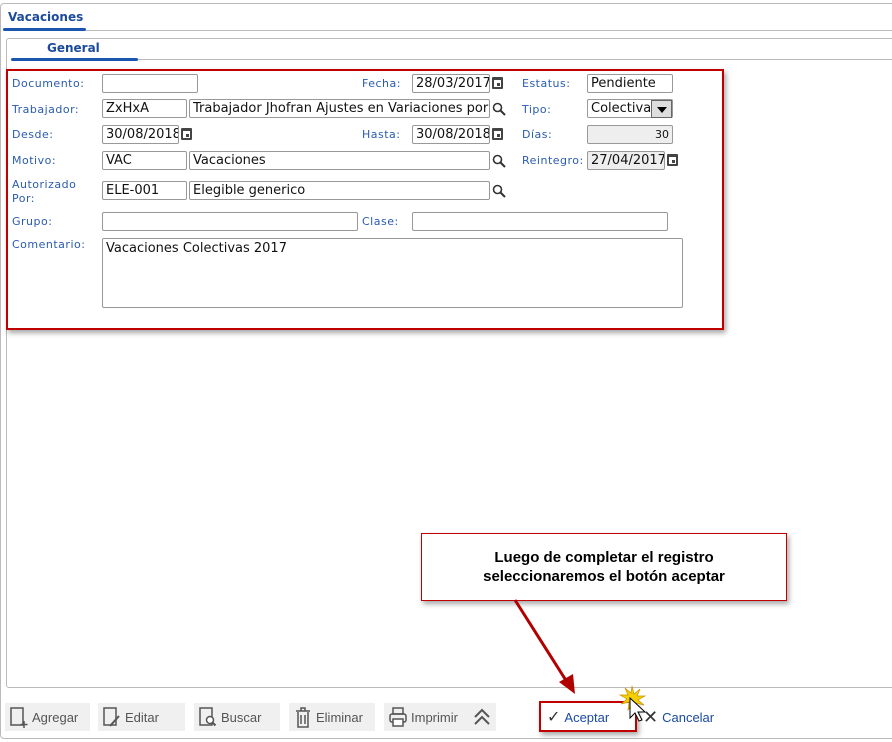 This screenshot has height=742, width=892. Describe the element at coordinates (140, 134) in the screenshot. I see `desde-input: 30/08/2018` at that location.